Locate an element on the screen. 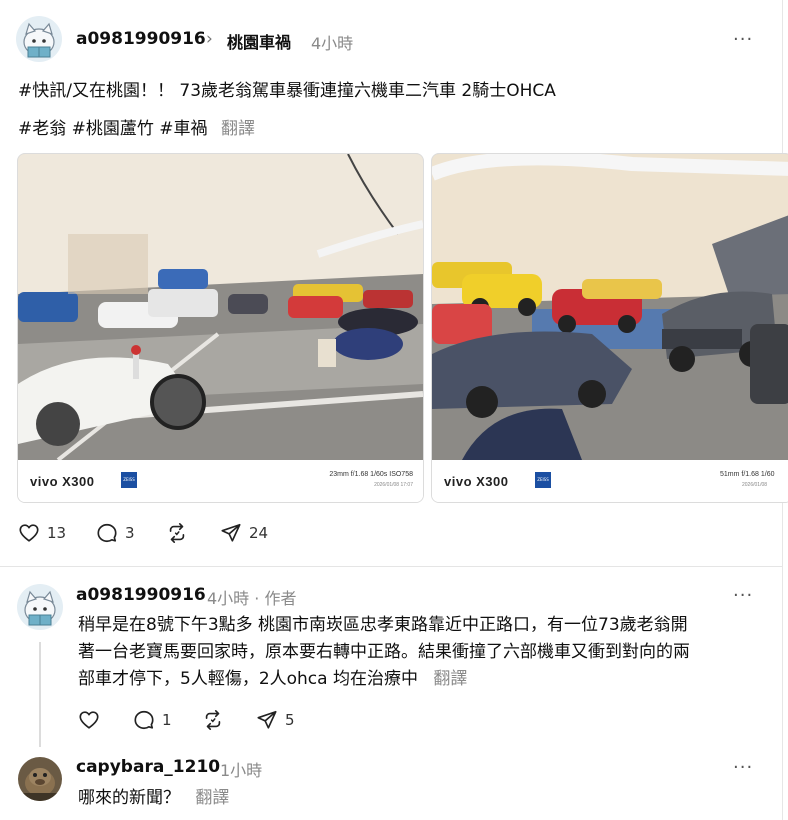 The width and height of the screenshot is (788, 820). share-count: 5 is located at coordinates (290, 720).